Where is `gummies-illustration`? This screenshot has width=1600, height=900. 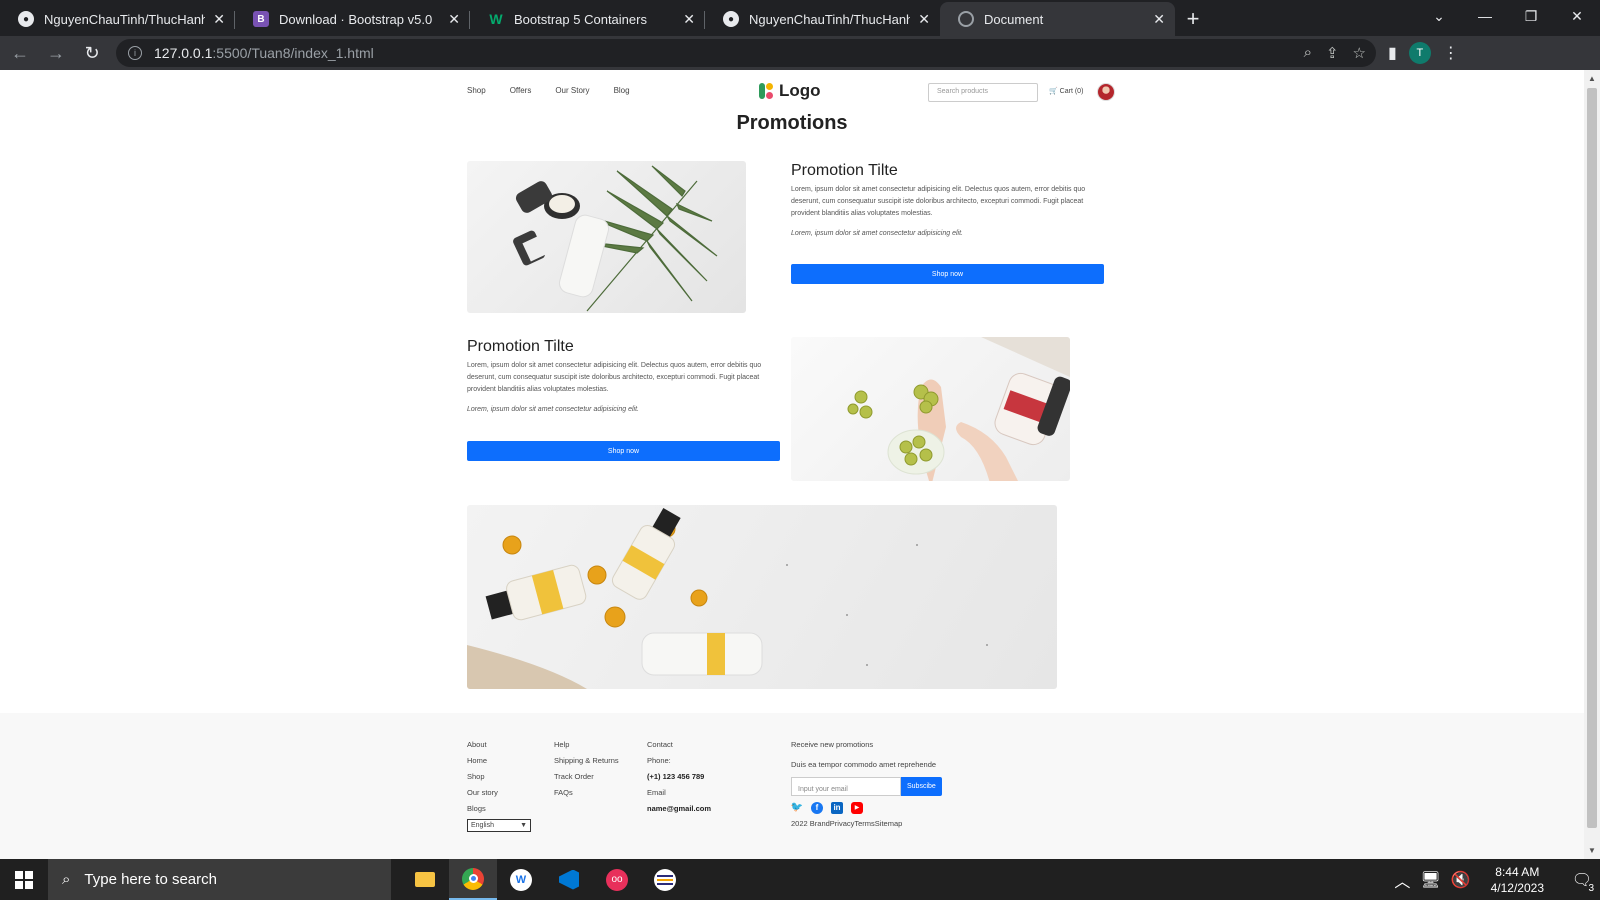
gummies-illustration is located at coordinates (958, 409).